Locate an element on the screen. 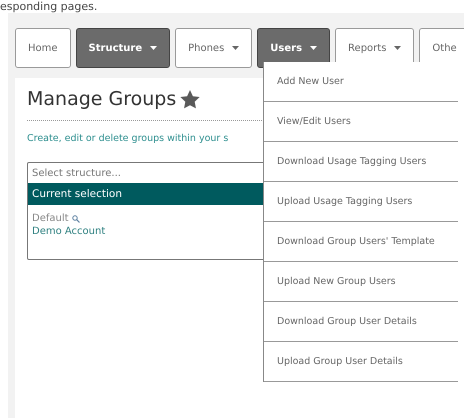  star-icon is located at coordinates (190, 99).